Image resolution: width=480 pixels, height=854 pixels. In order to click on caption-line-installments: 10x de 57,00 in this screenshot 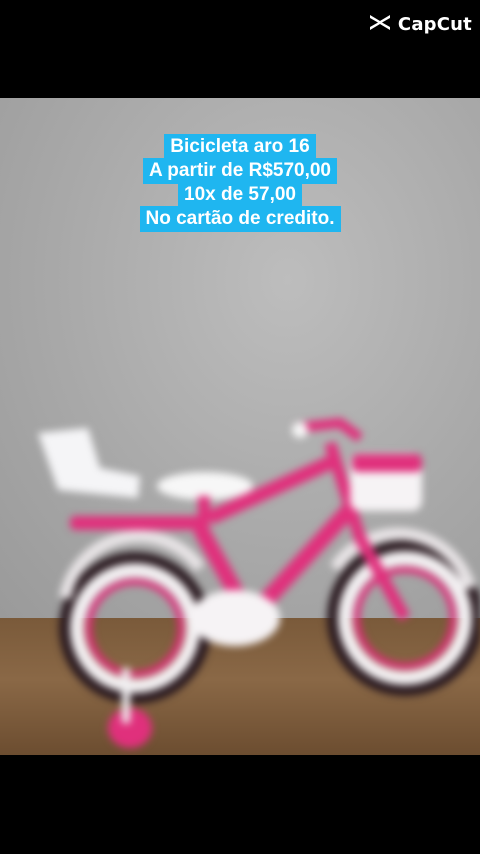, I will do `click(240, 195)`.